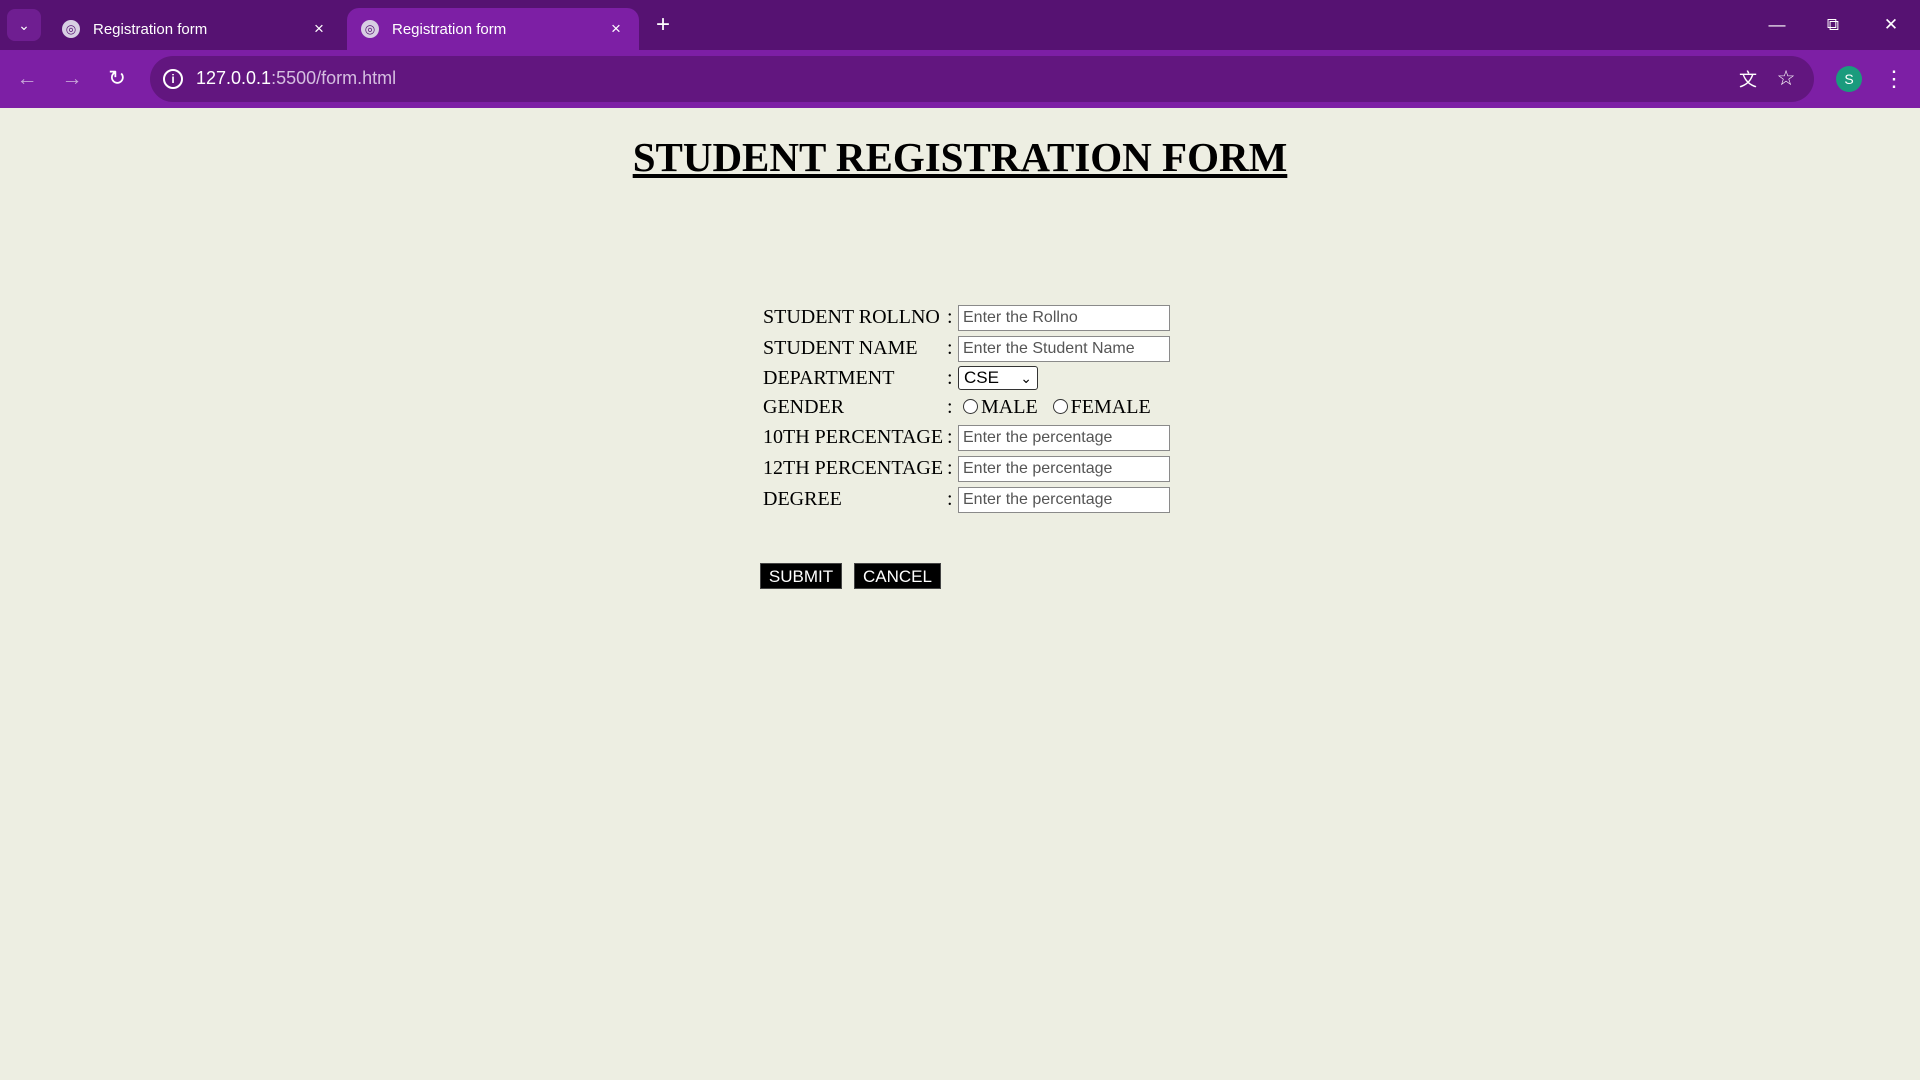 The height and width of the screenshot is (1080, 1920). What do you see at coordinates (1833, 25) in the screenshot?
I see `restore-icon: ⧉` at bounding box center [1833, 25].